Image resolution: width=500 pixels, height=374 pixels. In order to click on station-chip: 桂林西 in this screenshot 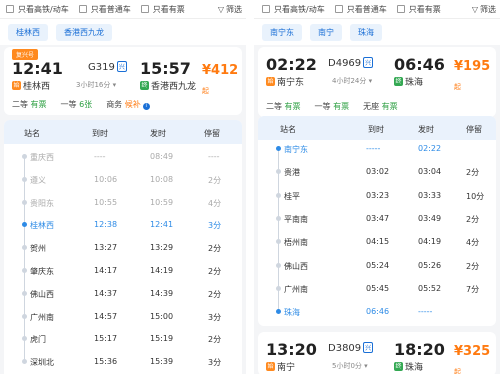, I will do `click(28, 32)`.